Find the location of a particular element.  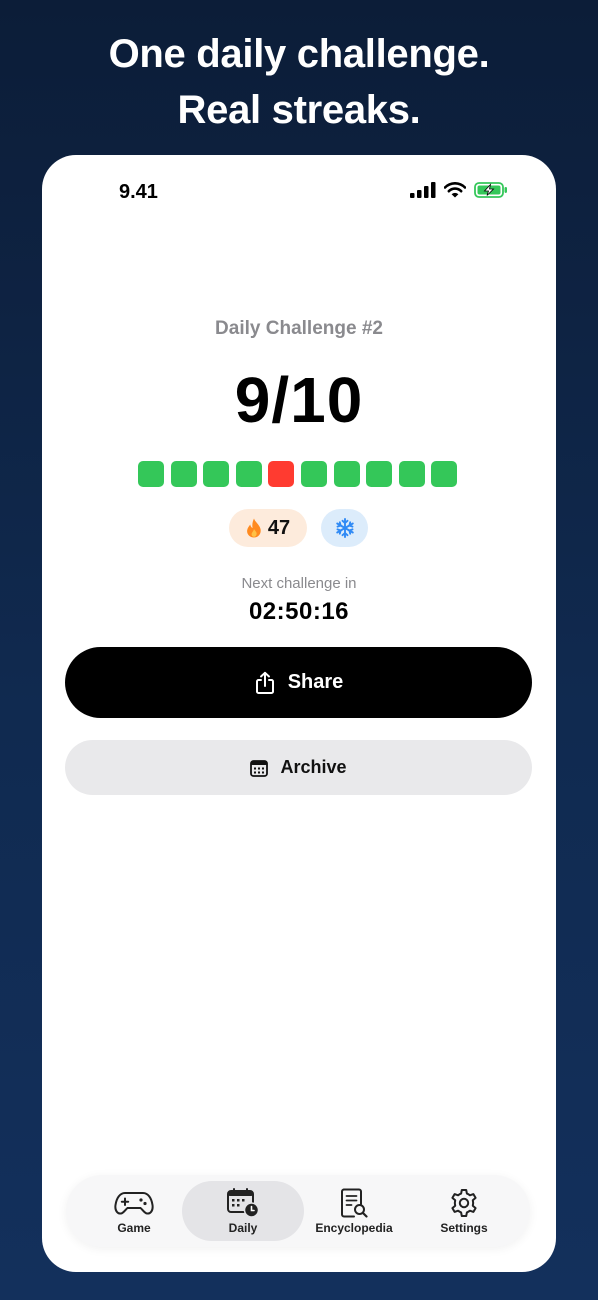

tab-encyclopedia: Encyclopedia is located at coordinates (354, 1211).